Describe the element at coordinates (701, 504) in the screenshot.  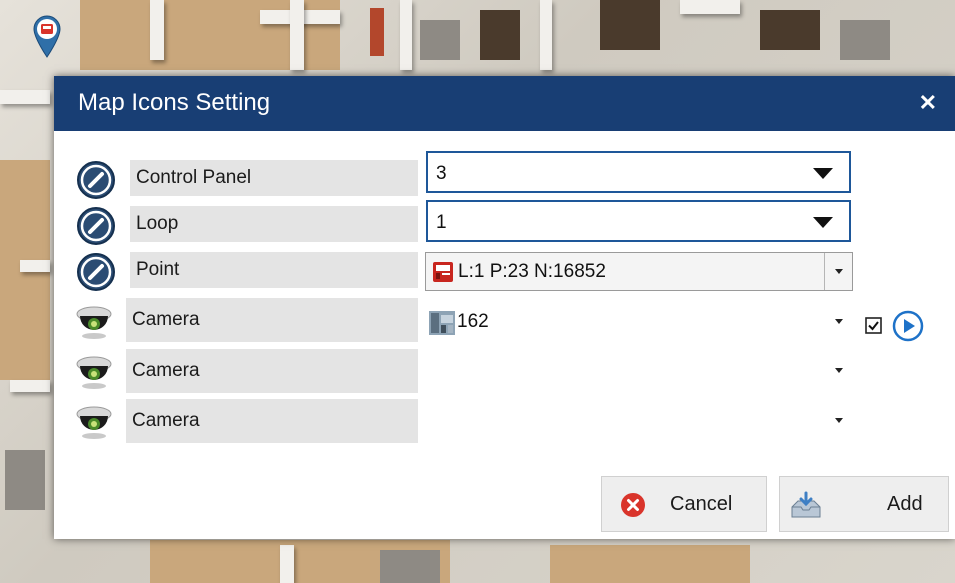
I see `cancel-button-label: Cancel` at that location.